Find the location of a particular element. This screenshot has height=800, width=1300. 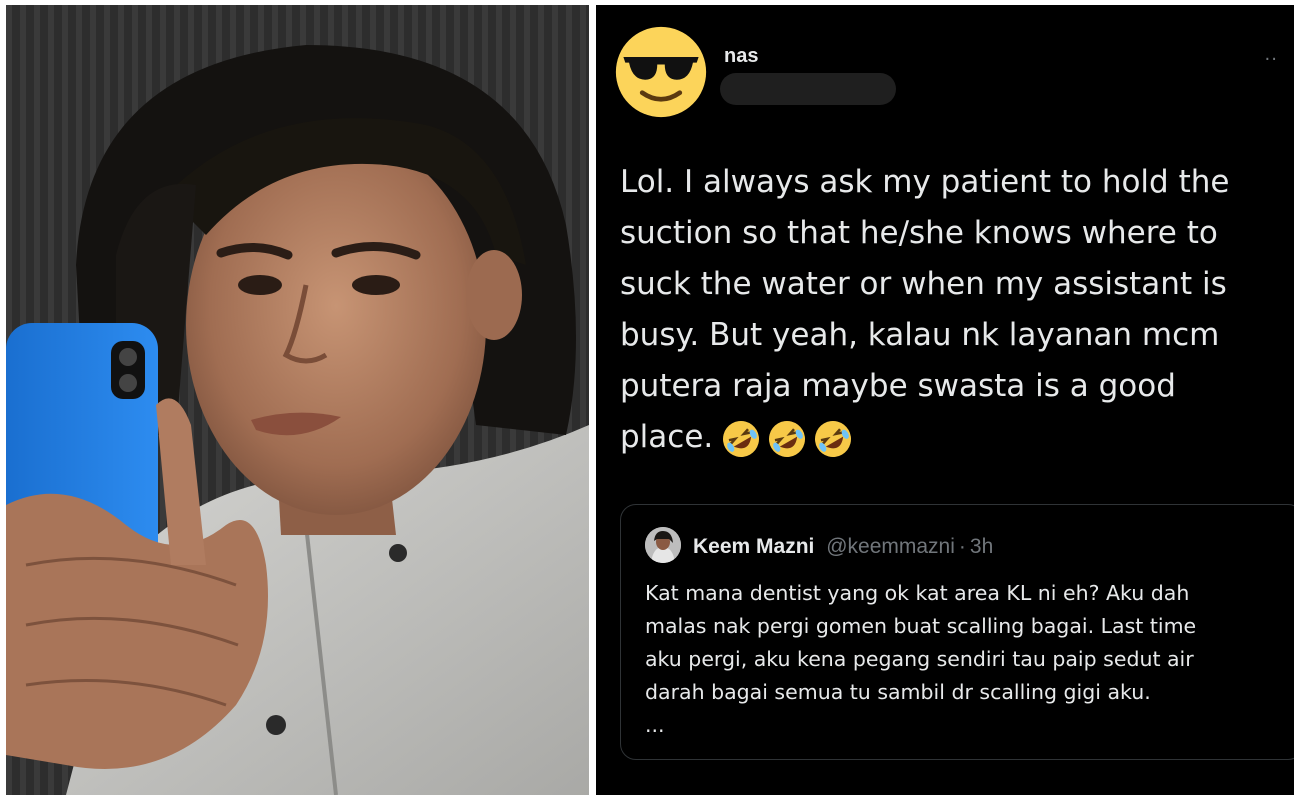

tweet-line: busy. But yeah, kalau nk layanan mcm is located at coordinates (920, 335).